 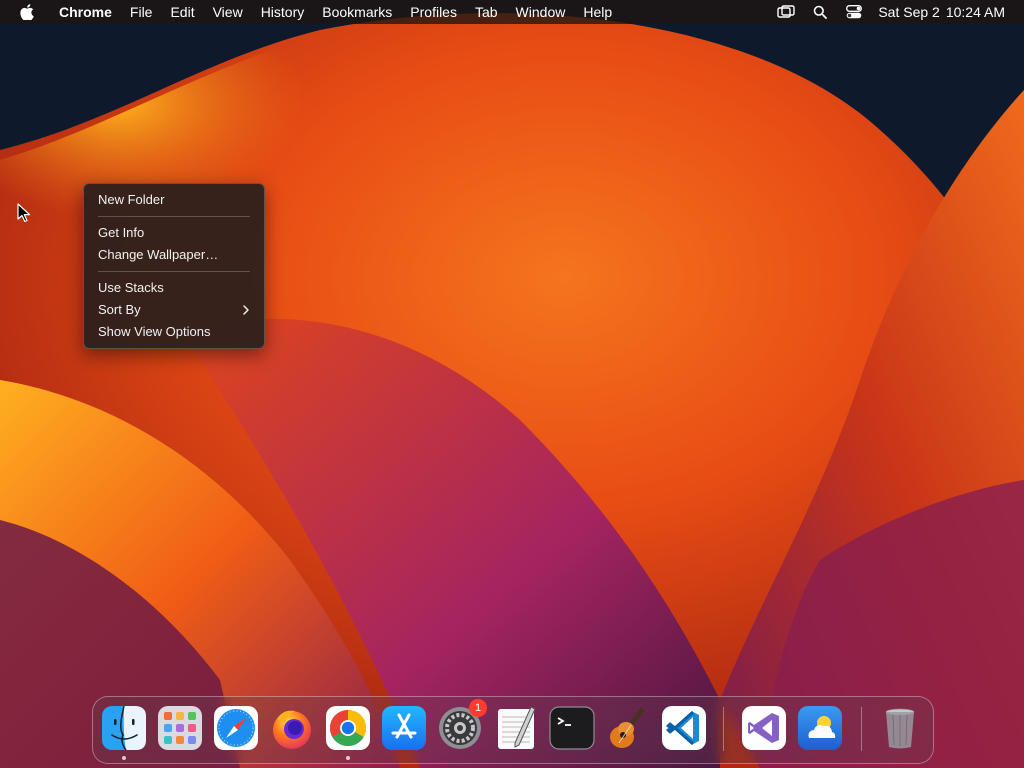 What do you see at coordinates (292, 728) in the screenshot?
I see `dock-firefox-icon` at bounding box center [292, 728].